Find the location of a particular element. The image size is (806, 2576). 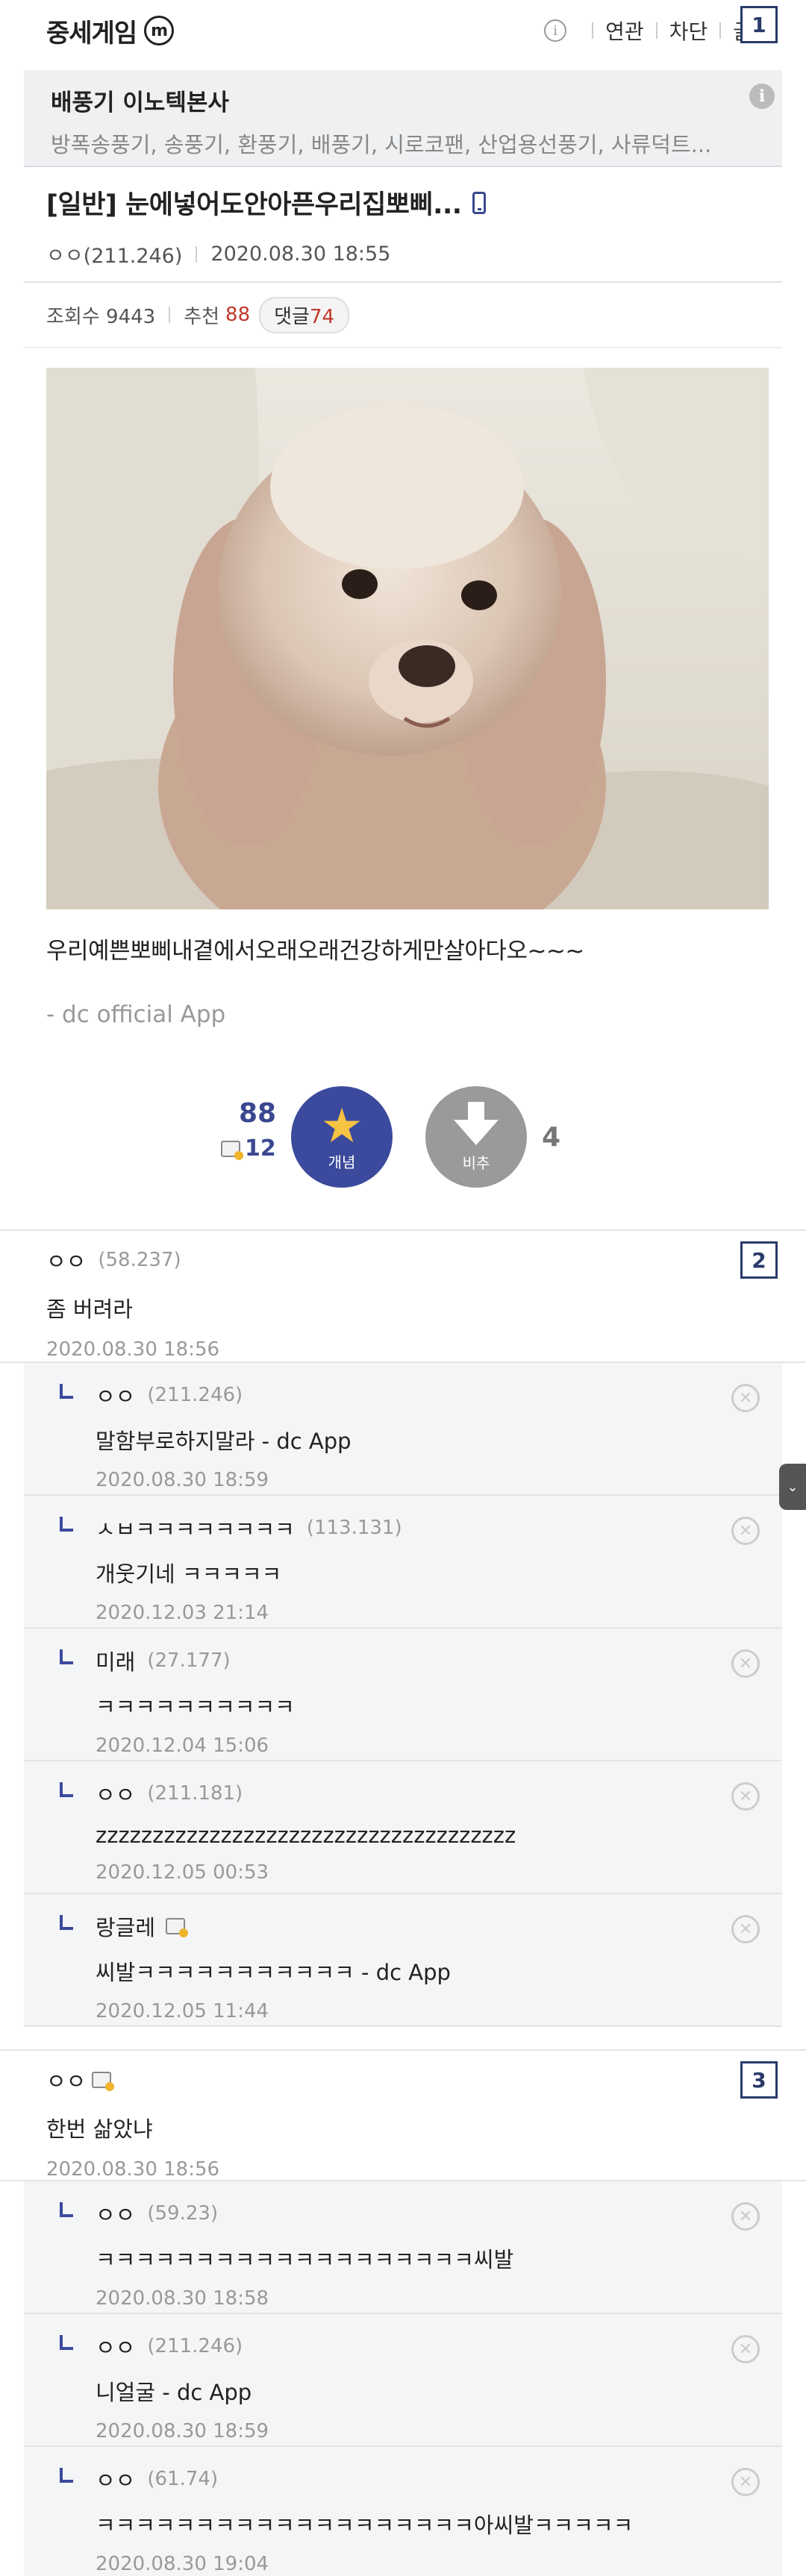

upvote-label: 개념 is located at coordinates (342, 1162).